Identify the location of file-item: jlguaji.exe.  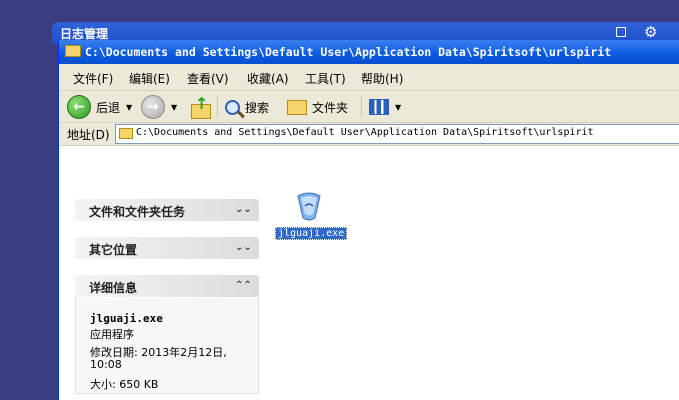
(315, 218).